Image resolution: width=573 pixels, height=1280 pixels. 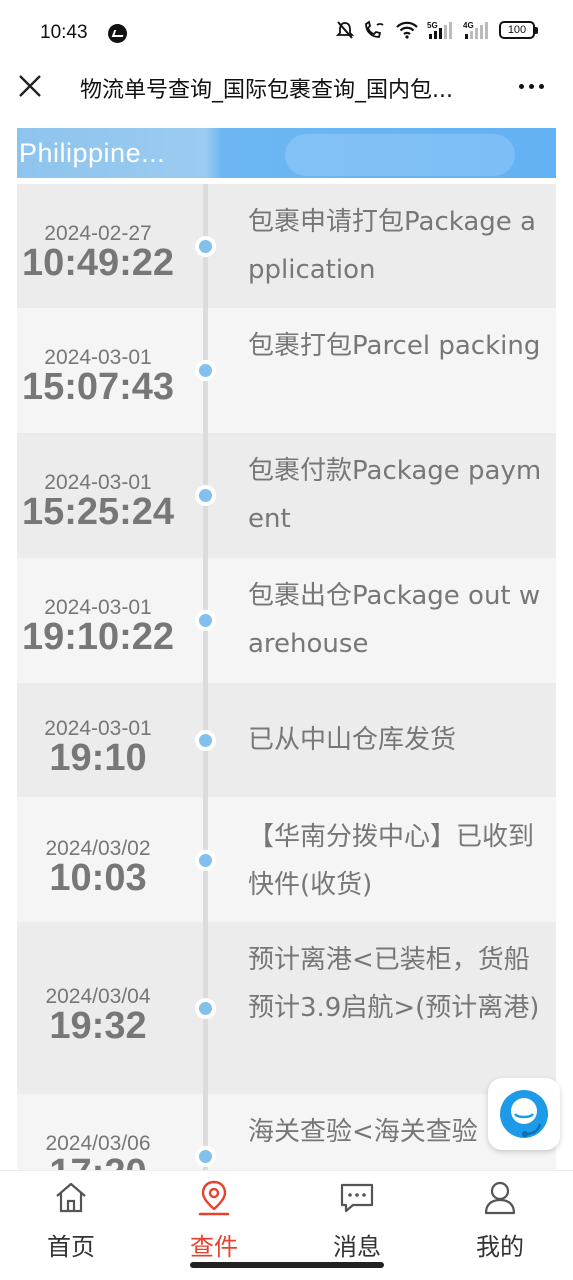 What do you see at coordinates (345, 30) in the screenshot?
I see `mute-icon` at bounding box center [345, 30].